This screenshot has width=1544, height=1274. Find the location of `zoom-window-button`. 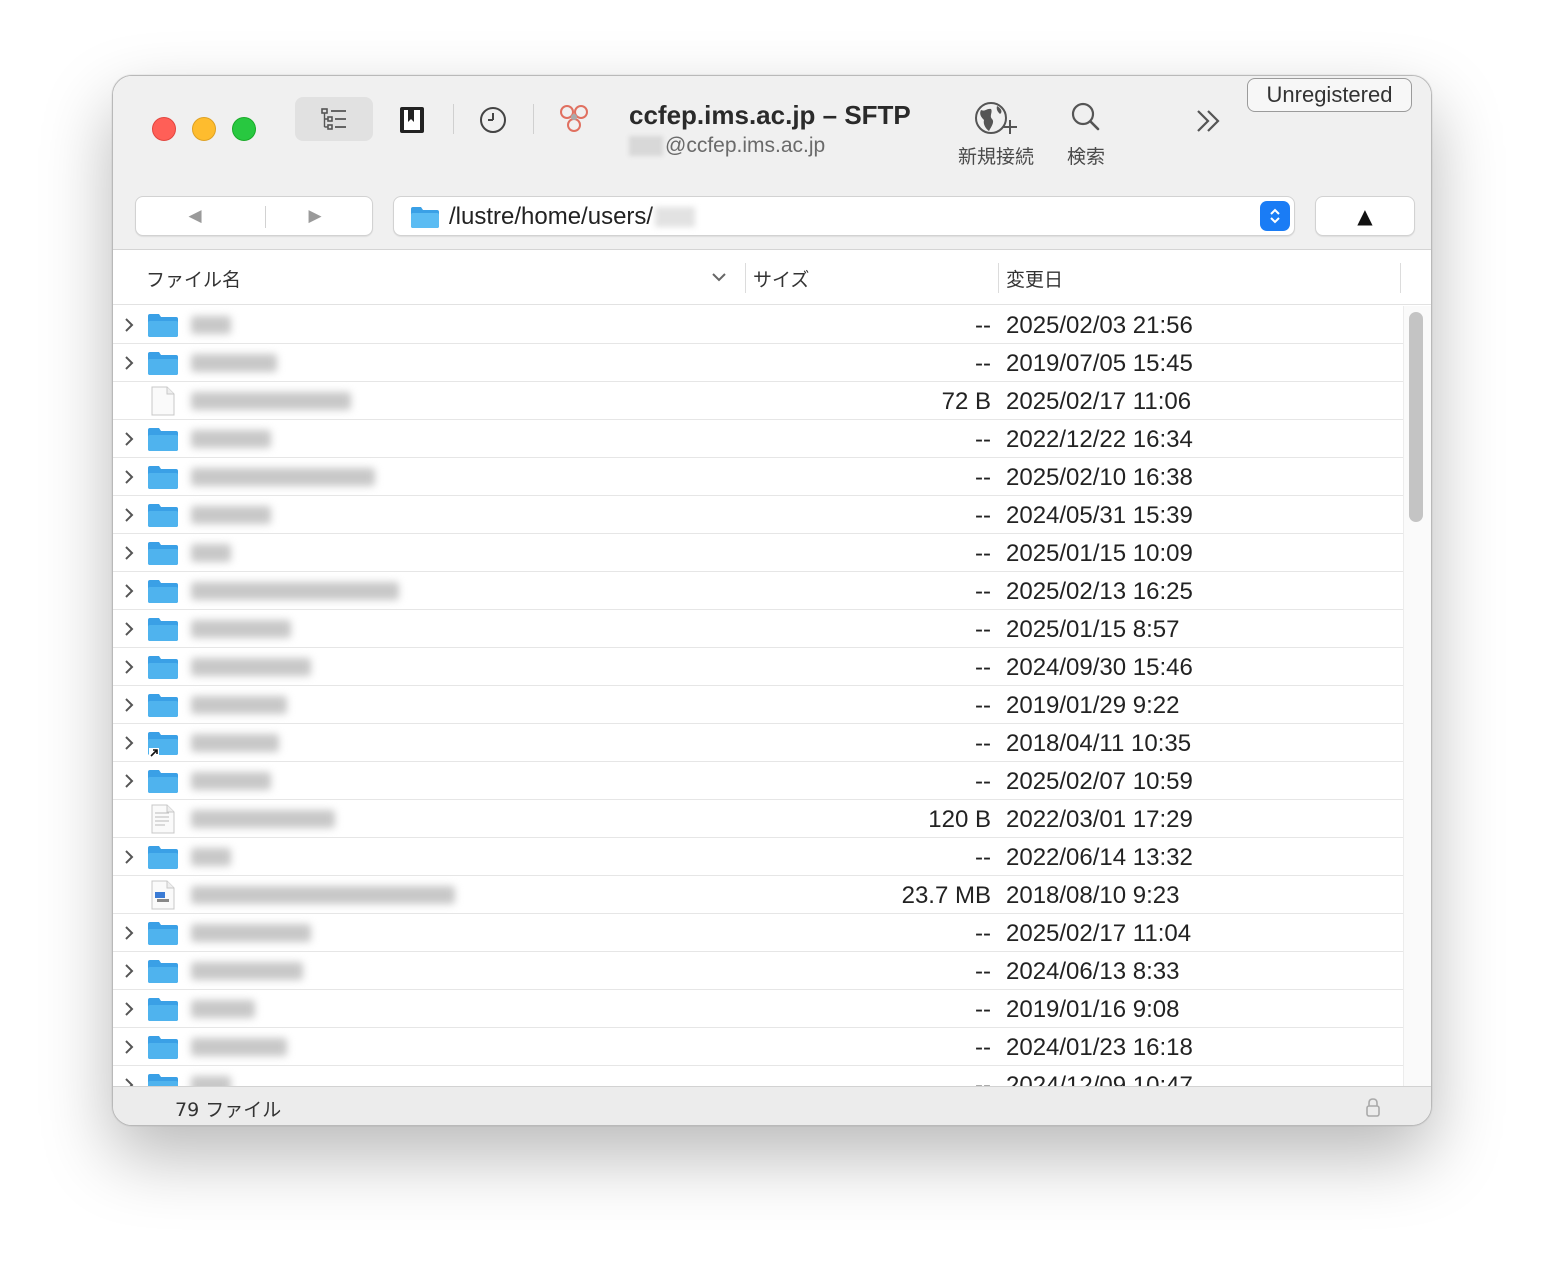

zoom-window-button is located at coordinates (244, 129).